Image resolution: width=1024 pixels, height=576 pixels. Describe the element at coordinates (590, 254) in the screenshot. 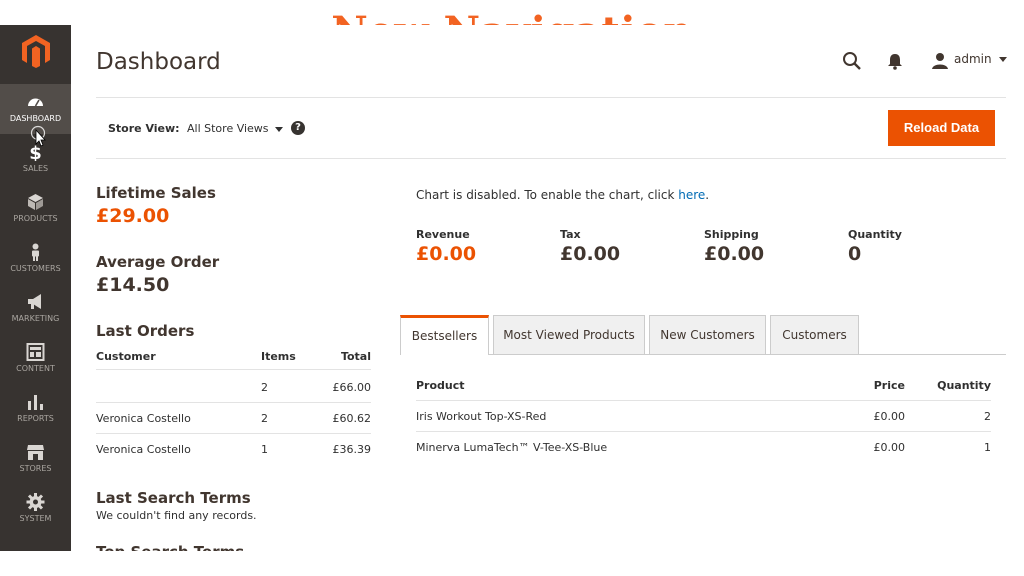

I see `tax-value: £0.00` at that location.